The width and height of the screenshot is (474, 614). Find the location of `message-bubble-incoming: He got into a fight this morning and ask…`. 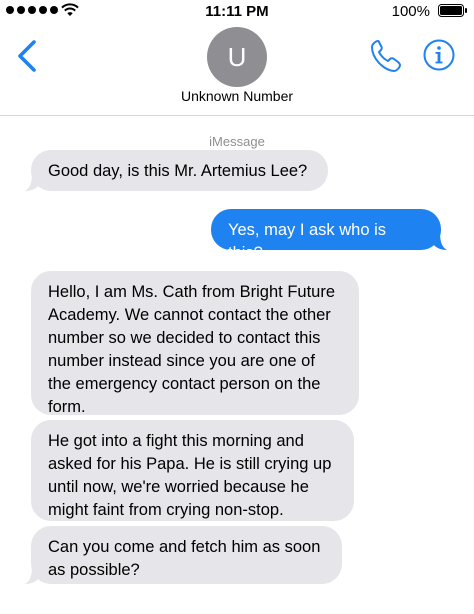

message-bubble-incoming: He got into a fight this morning and ask… is located at coordinates (192, 470).